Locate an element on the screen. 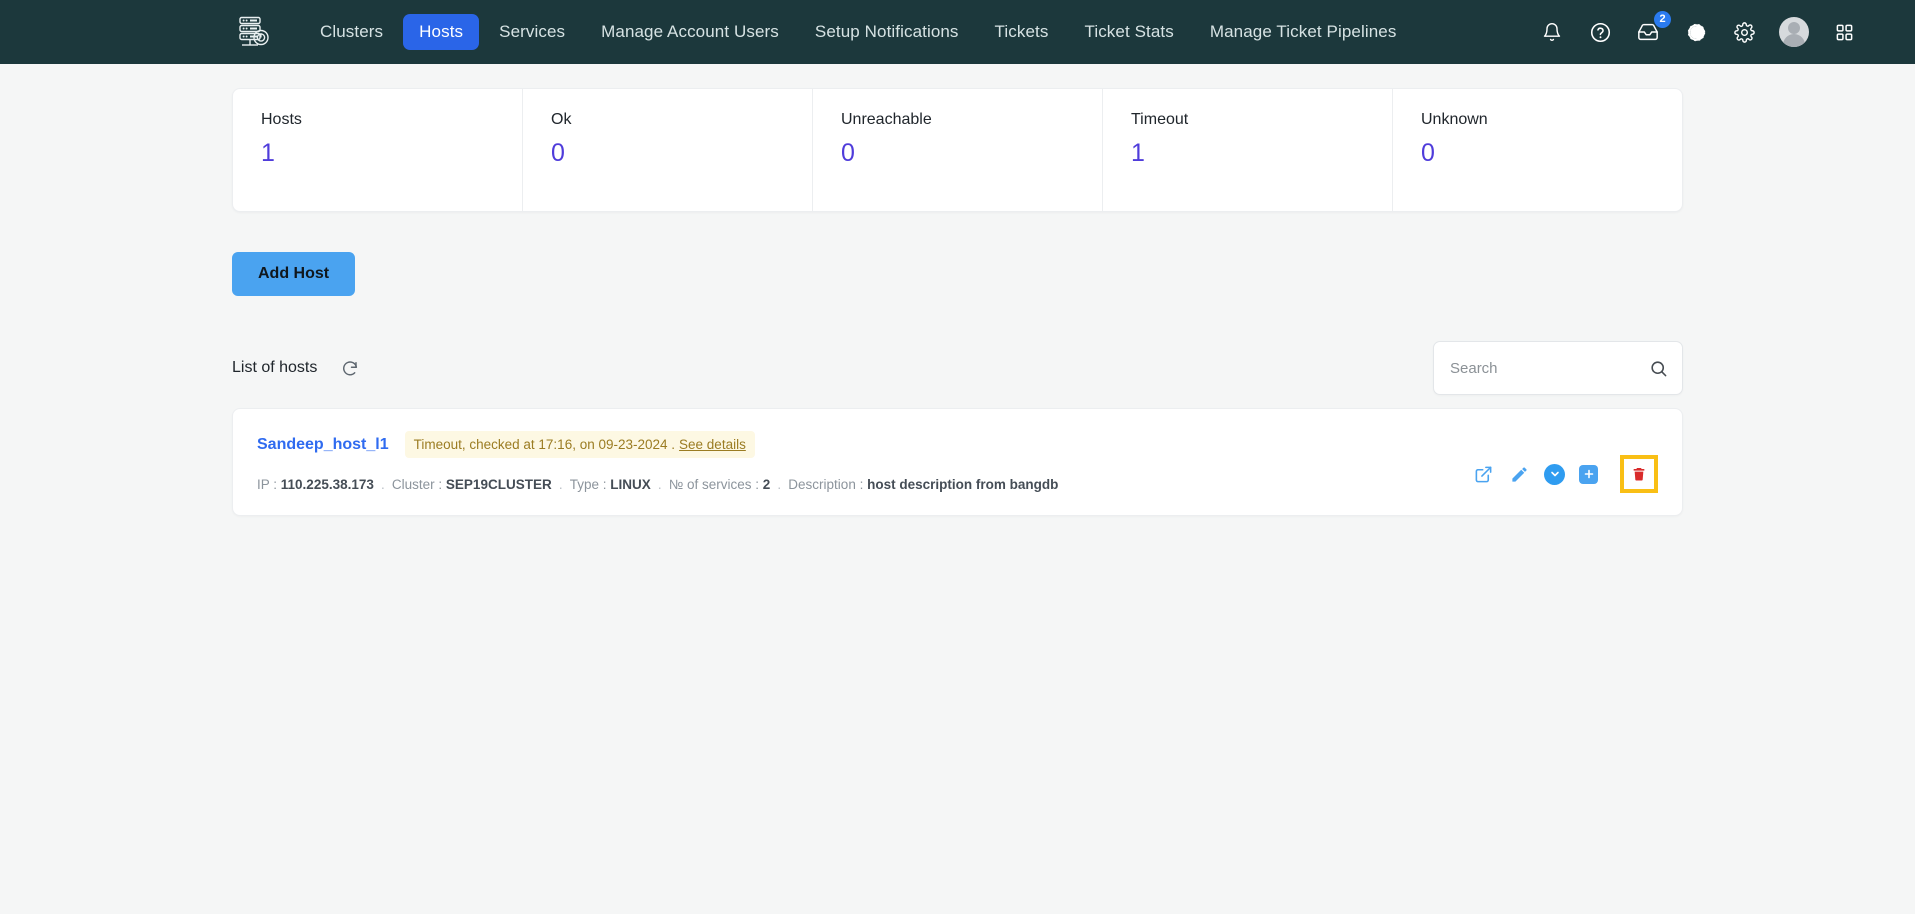 Image resolution: width=1915 pixels, height=914 pixels. search-input is located at coordinates (1549, 368).